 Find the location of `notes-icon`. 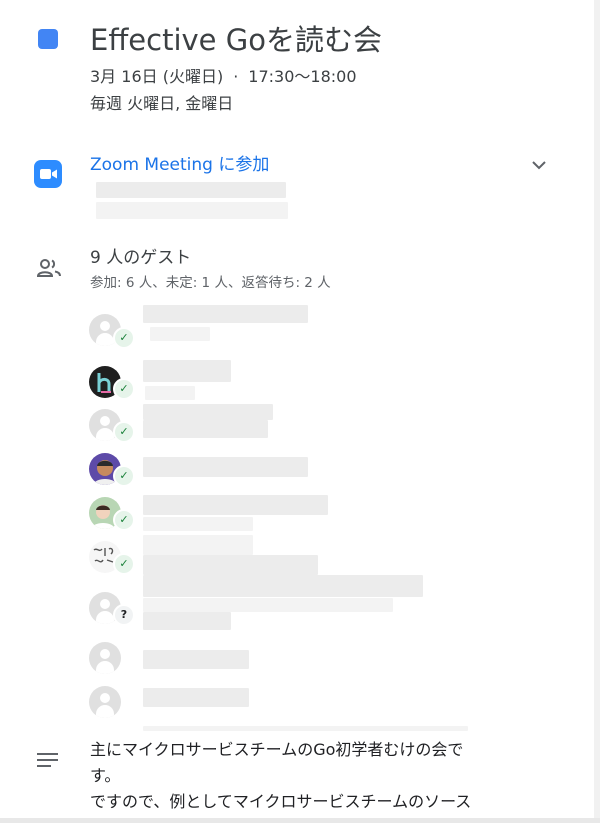

notes-icon is located at coordinates (48, 760).